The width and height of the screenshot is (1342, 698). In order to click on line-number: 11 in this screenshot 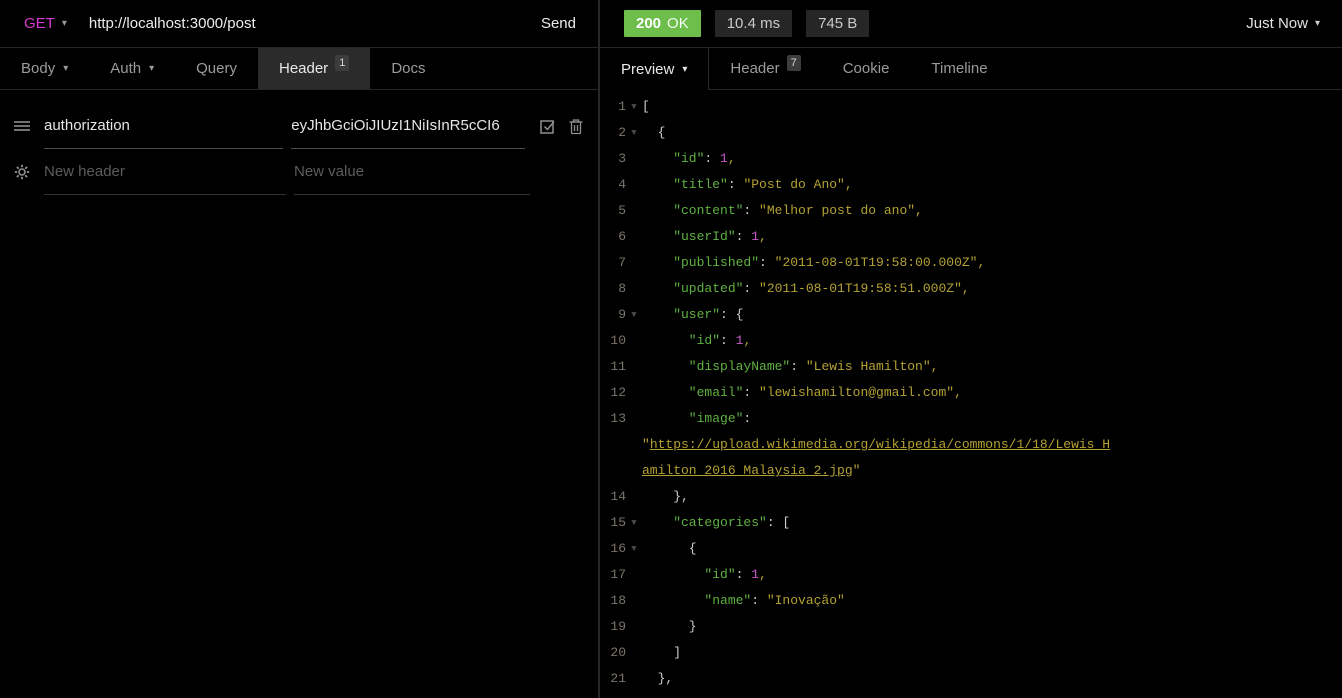, I will do `click(618, 366)`.